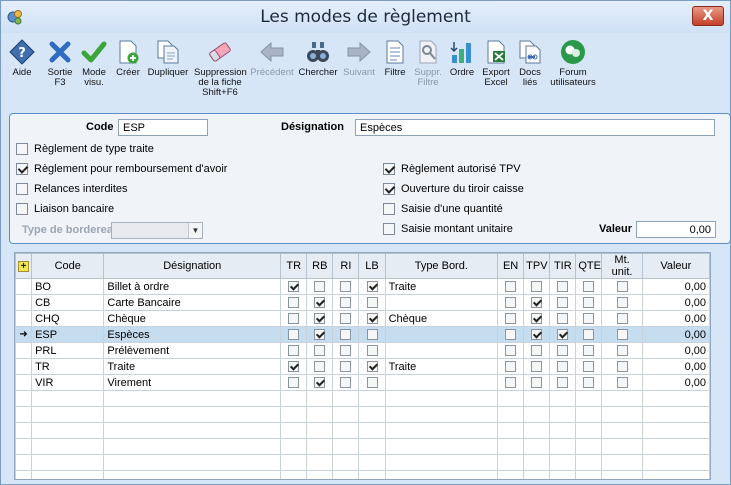 This screenshot has width=731, height=485. What do you see at coordinates (359, 58) in the screenshot?
I see `next-button: Suivant` at bounding box center [359, 58].